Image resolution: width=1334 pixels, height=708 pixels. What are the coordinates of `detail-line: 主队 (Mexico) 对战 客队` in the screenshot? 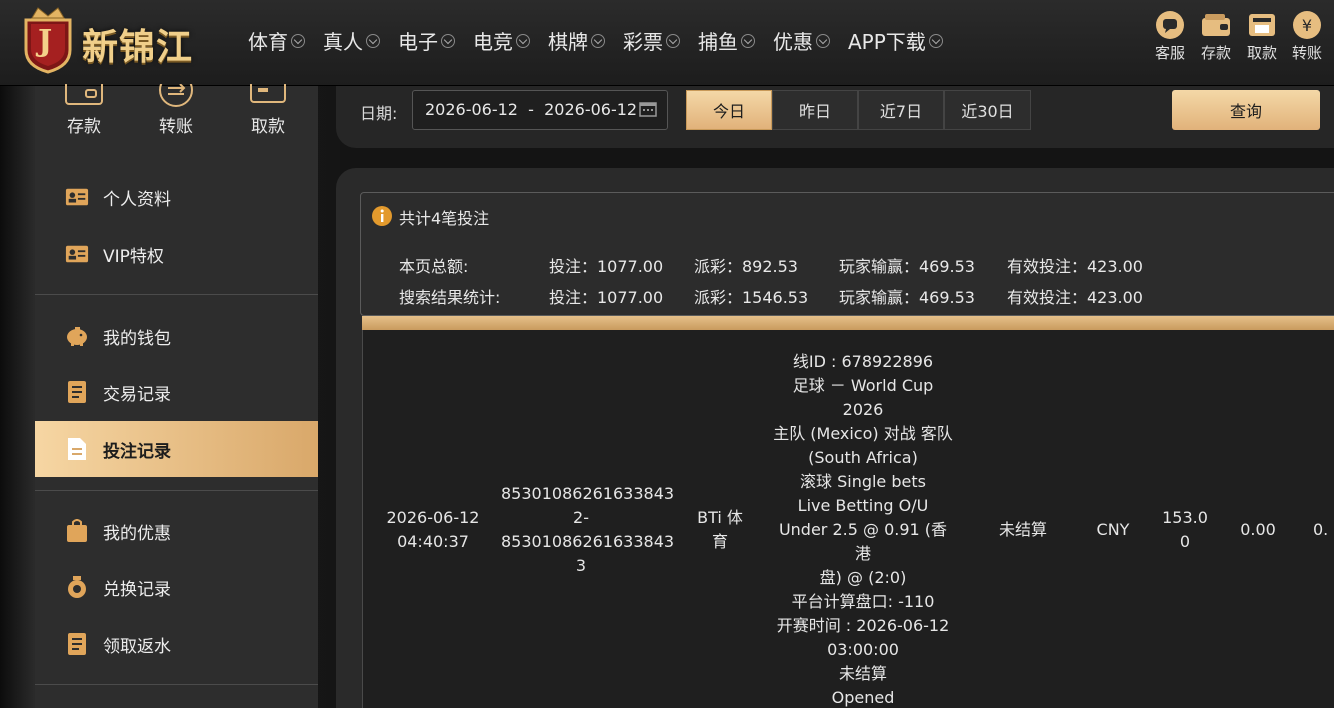 It's located at (863, 433).